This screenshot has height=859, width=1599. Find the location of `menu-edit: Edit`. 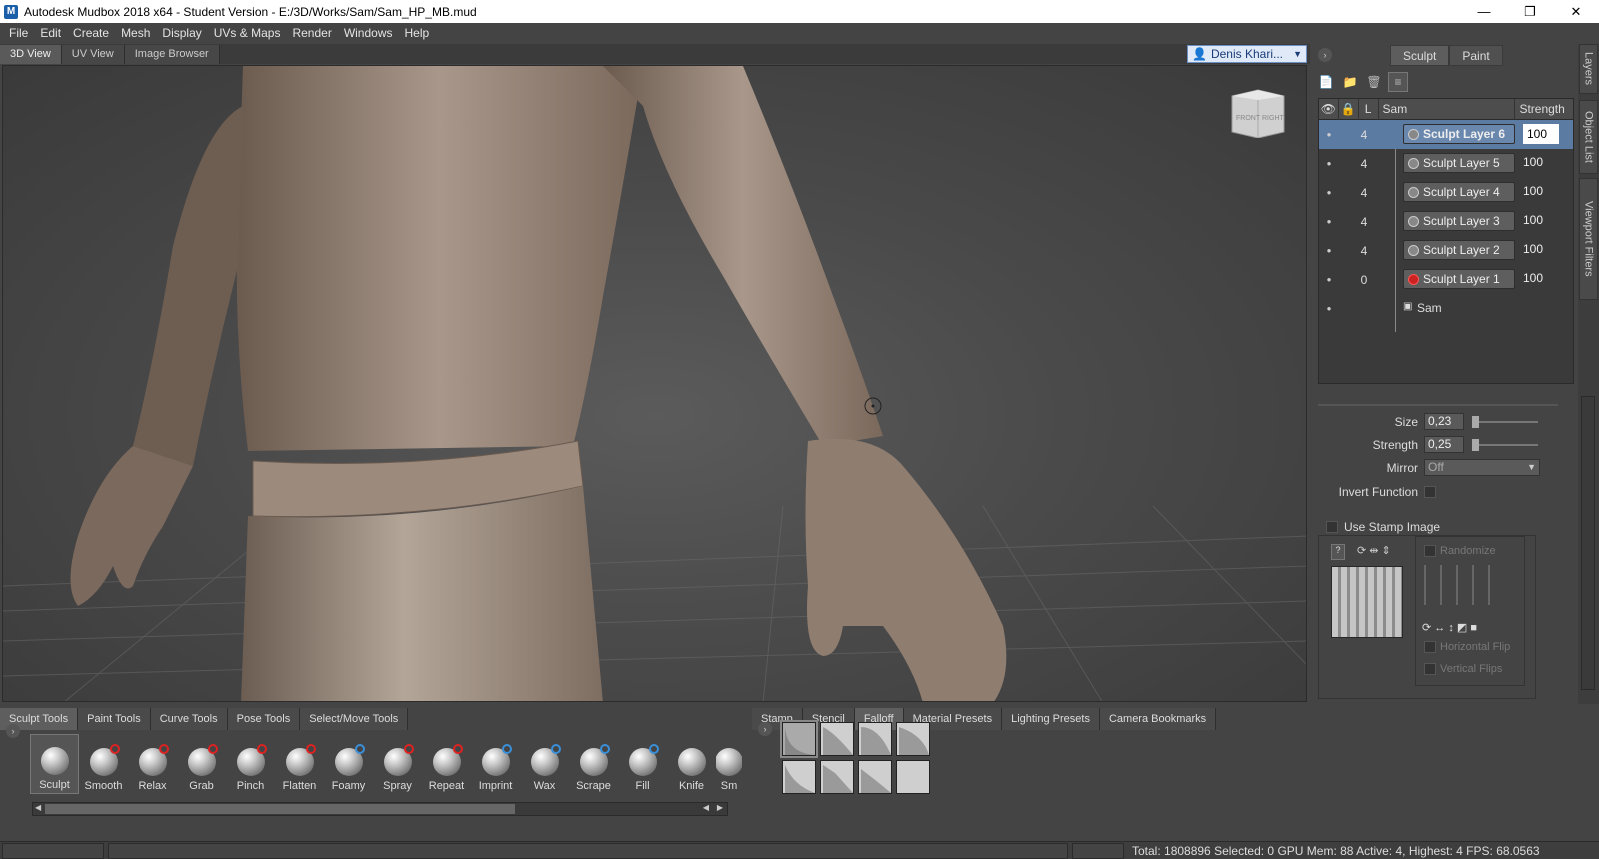

menu-edit: Edit is located at coordinates (50, 33).